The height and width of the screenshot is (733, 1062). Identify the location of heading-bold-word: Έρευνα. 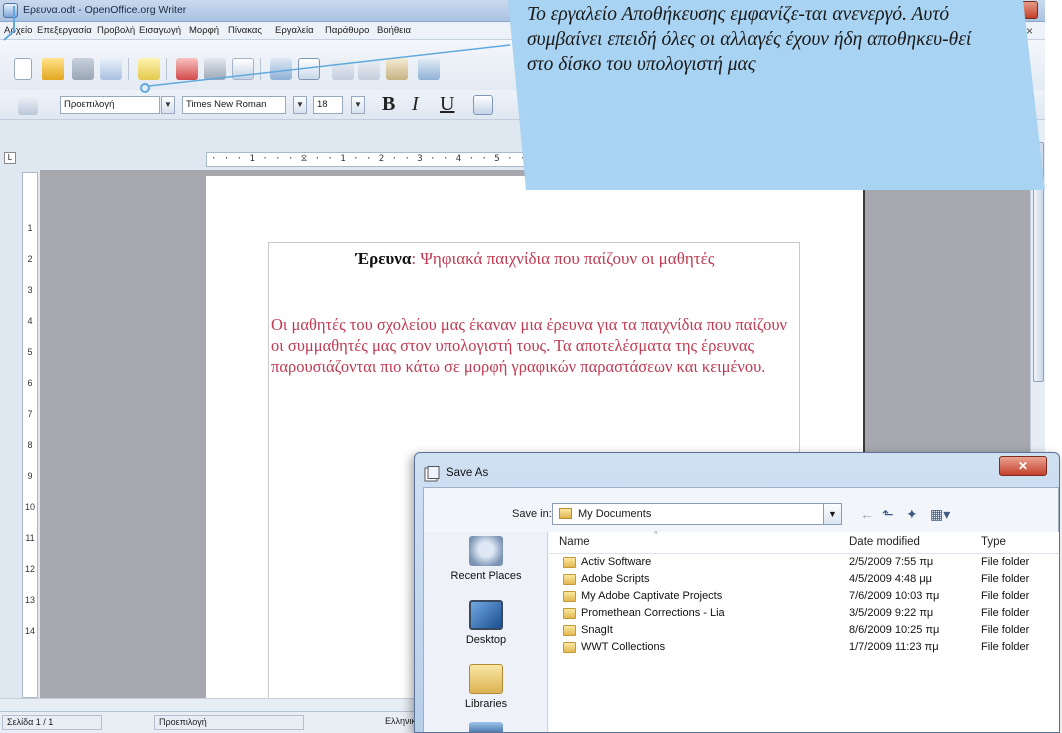
(383, 258).